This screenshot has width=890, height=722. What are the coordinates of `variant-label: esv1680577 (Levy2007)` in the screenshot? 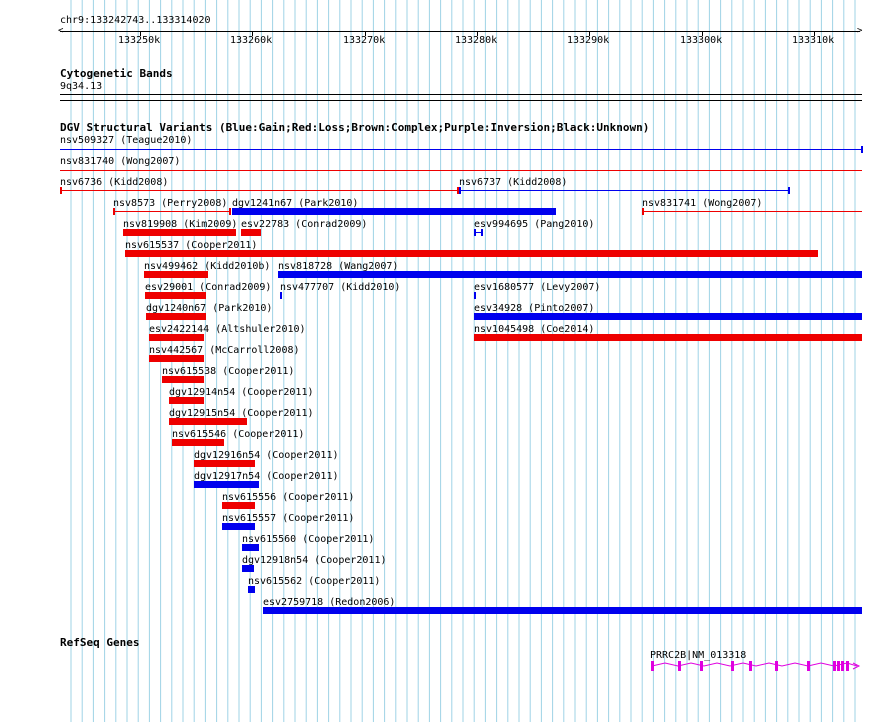 It's located at (537, 288).